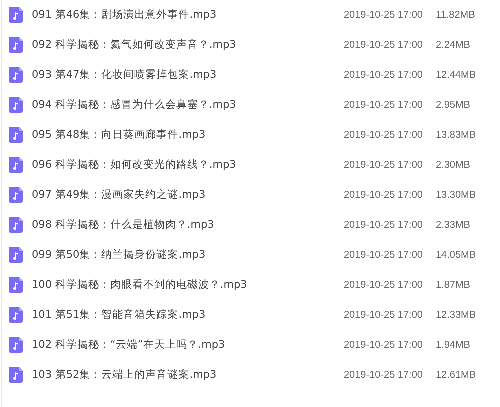 Image resolution: width=500 pixels, height=407 pixels. Describe the element at coordinates (454, 165) in the screenshot. I see `file-size: 2.30MB` at that location.